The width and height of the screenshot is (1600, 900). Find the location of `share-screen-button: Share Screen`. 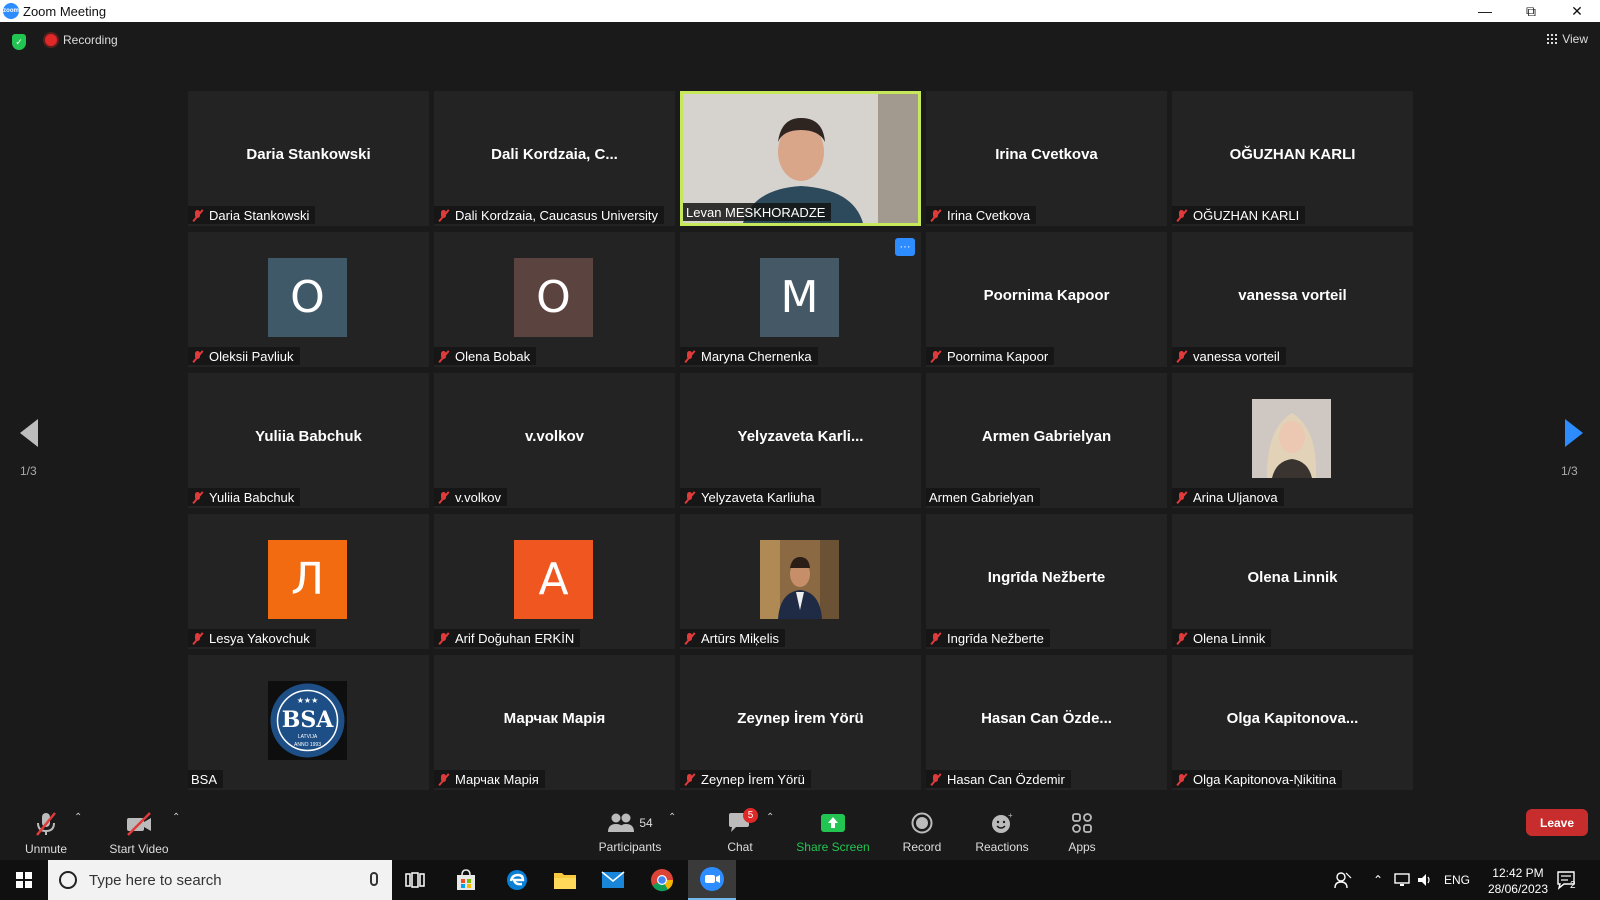

share-screen-button: Share Screen is located at coordinates (833, 830).